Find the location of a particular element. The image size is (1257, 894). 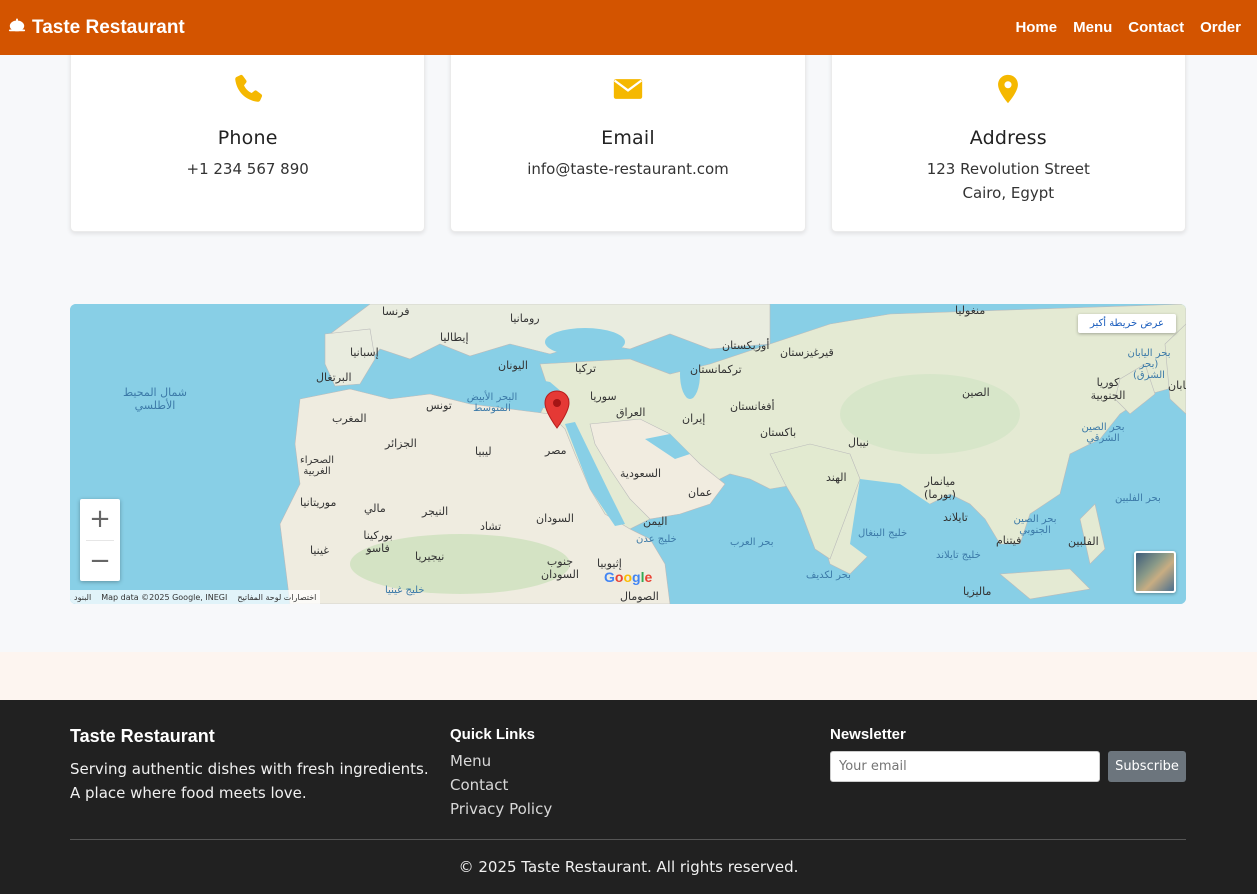

map-label: رومانيا is located at coordinates (525, 318).